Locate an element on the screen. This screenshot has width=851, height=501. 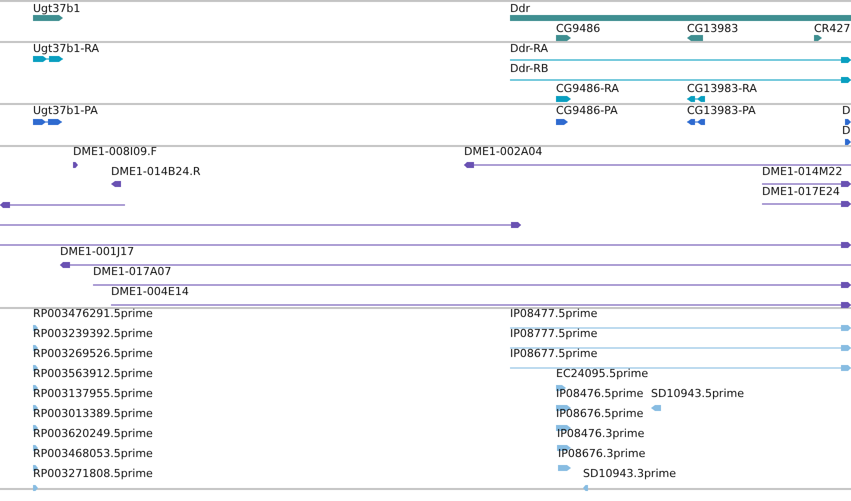
feature-label: Ddr-RB is located at coordinates (529, 69).